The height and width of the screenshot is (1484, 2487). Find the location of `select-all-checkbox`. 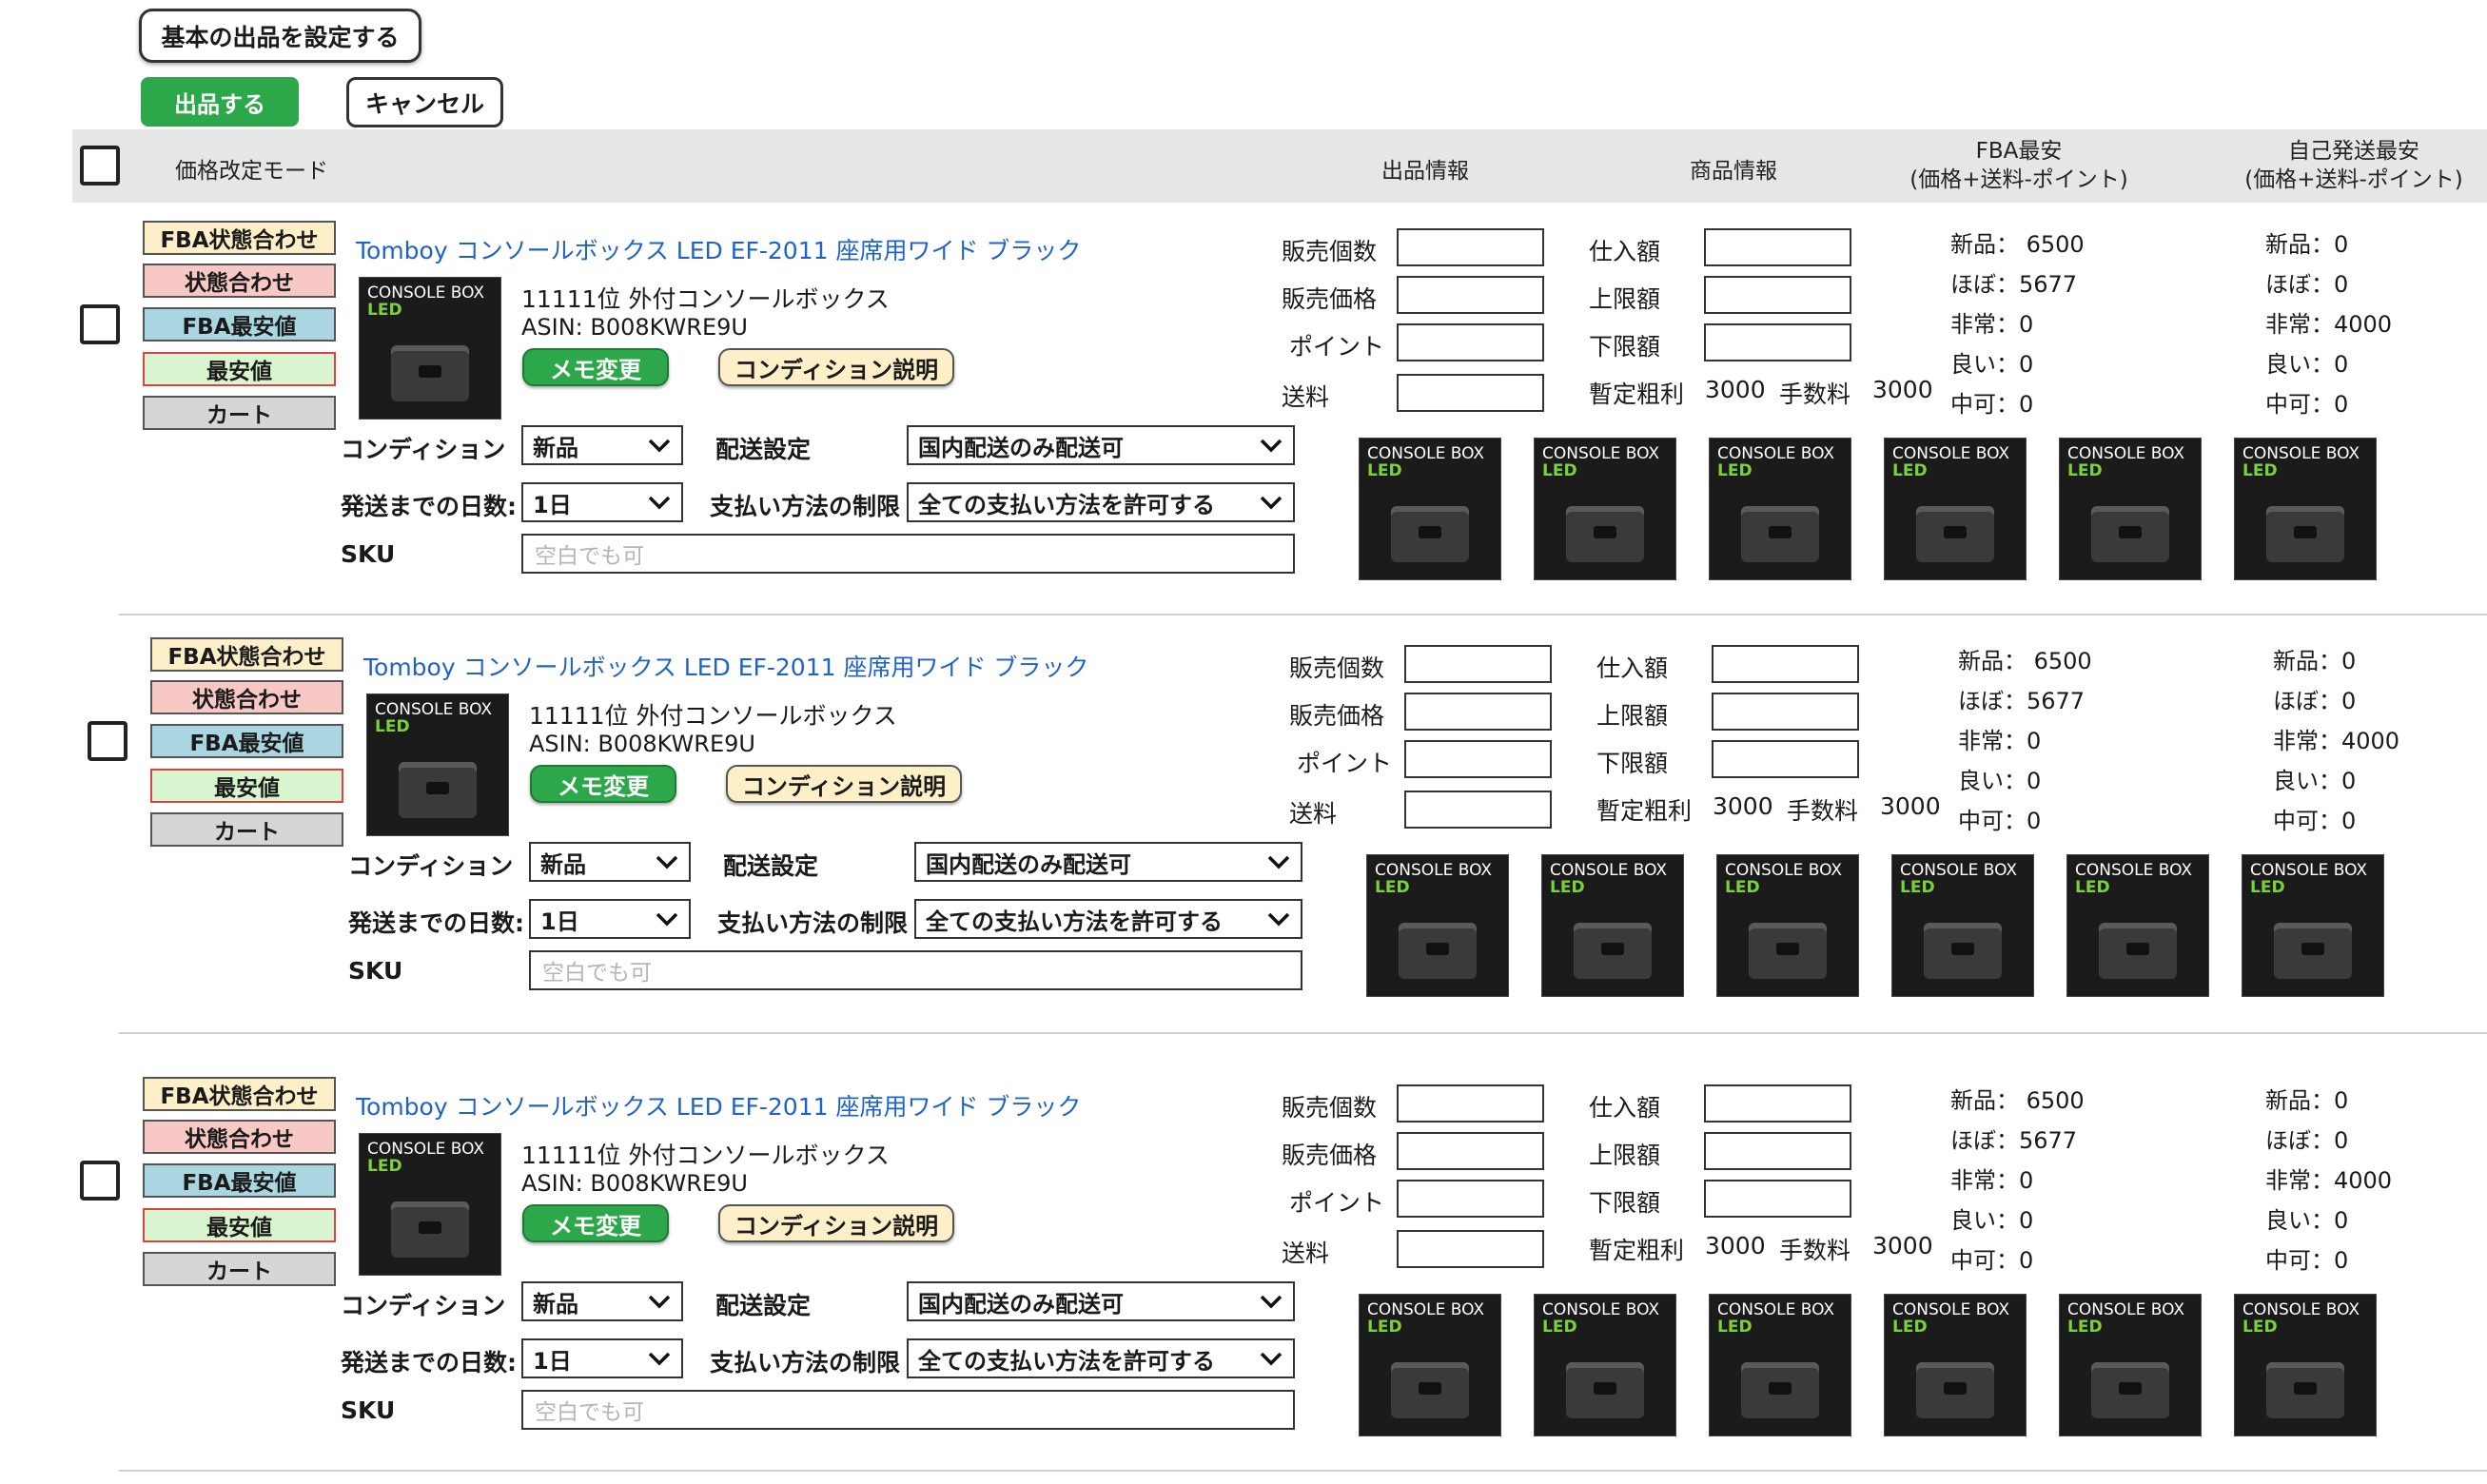

select-all-checkbox is located at coordinates (100, 166).